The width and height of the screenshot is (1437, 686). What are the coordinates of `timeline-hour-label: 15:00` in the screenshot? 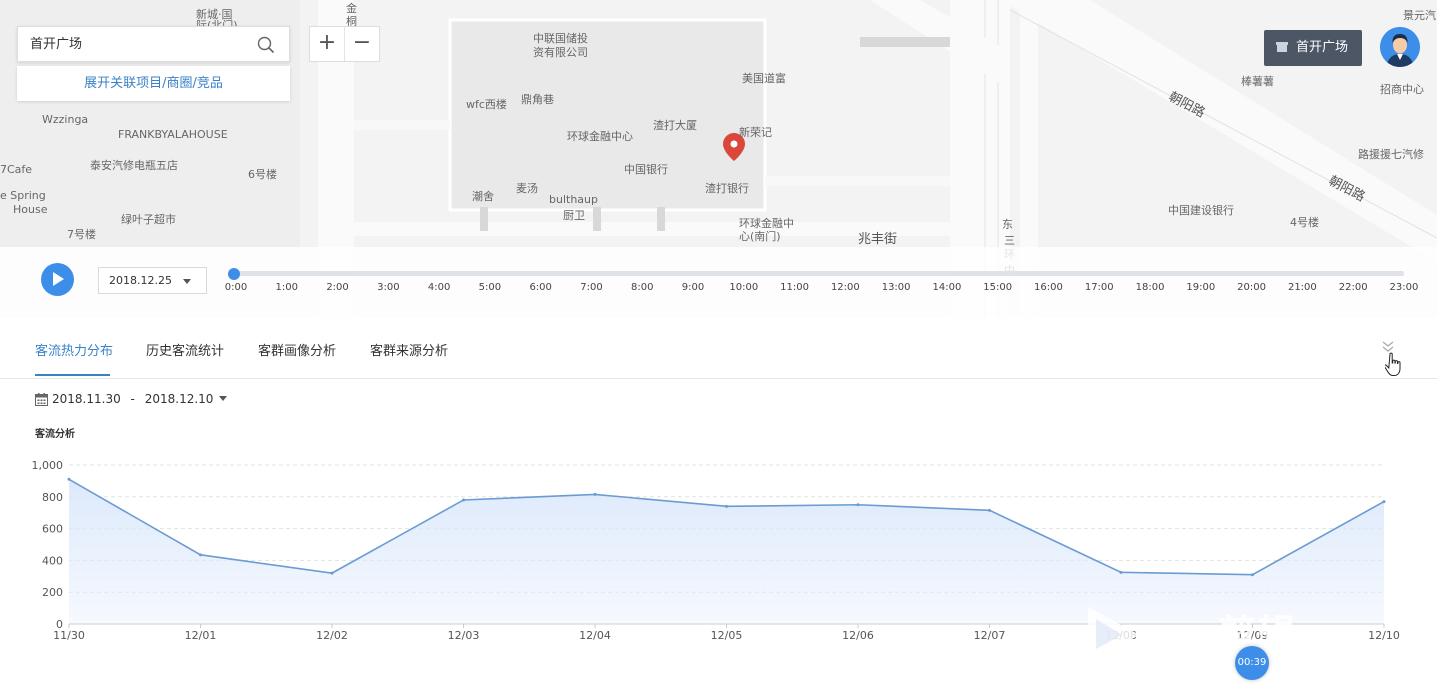 It's located at (998, 287).